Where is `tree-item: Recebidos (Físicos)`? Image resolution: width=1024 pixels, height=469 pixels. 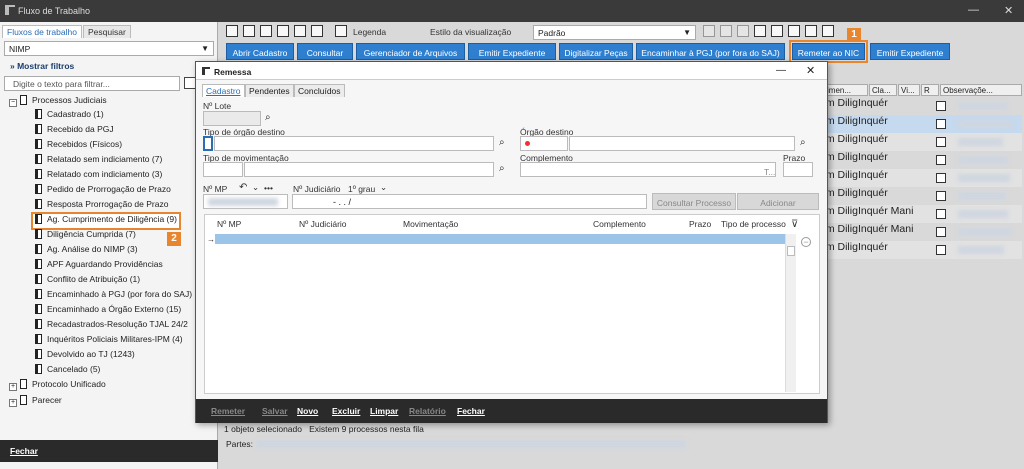 tree-item: Recebidos (Físicos) is located at coordinates (78, 146).